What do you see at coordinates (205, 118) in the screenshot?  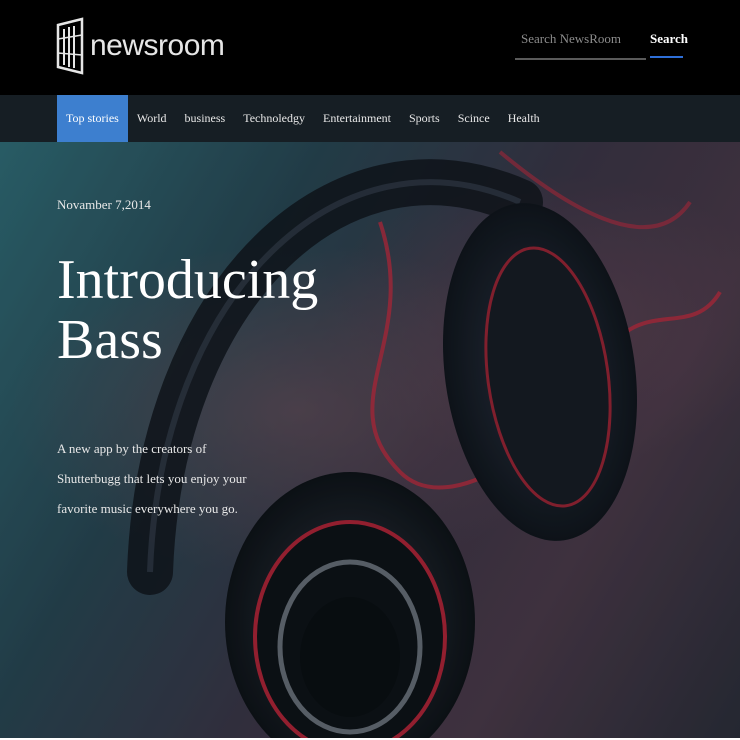 I see `nav-item-business: business` at bounding box center [205, 118].